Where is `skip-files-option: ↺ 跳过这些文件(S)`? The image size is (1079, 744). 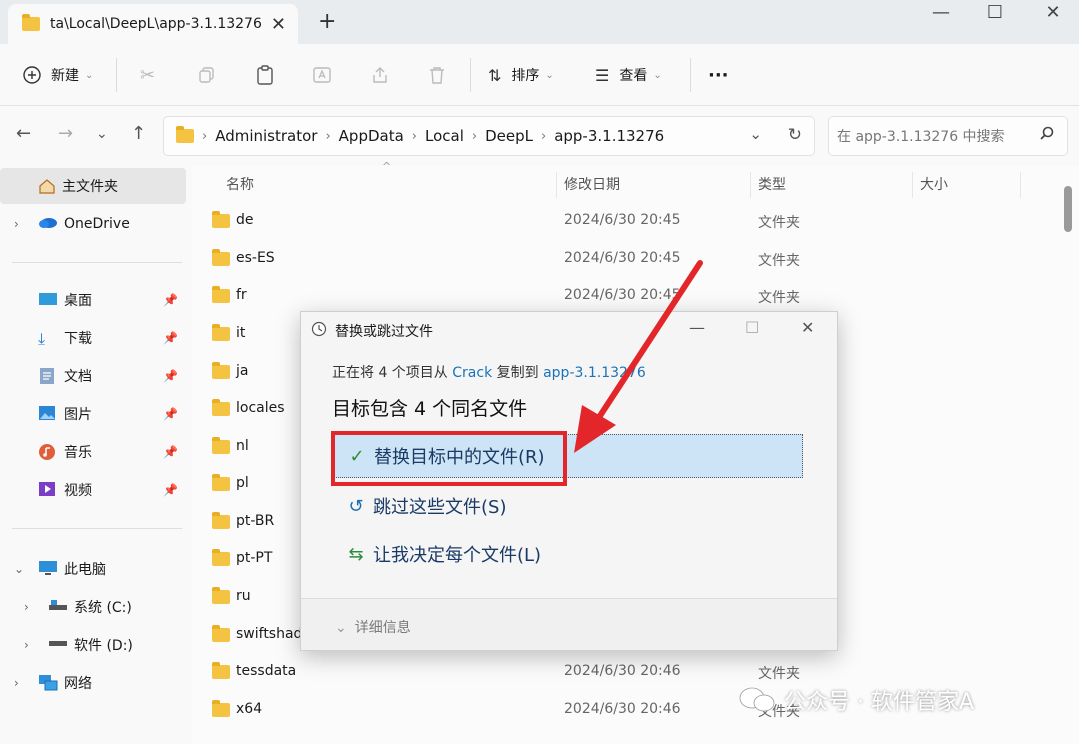
skip-files-option: ↺ 跳过这些文件(S) is located at coordinates (568, 506).